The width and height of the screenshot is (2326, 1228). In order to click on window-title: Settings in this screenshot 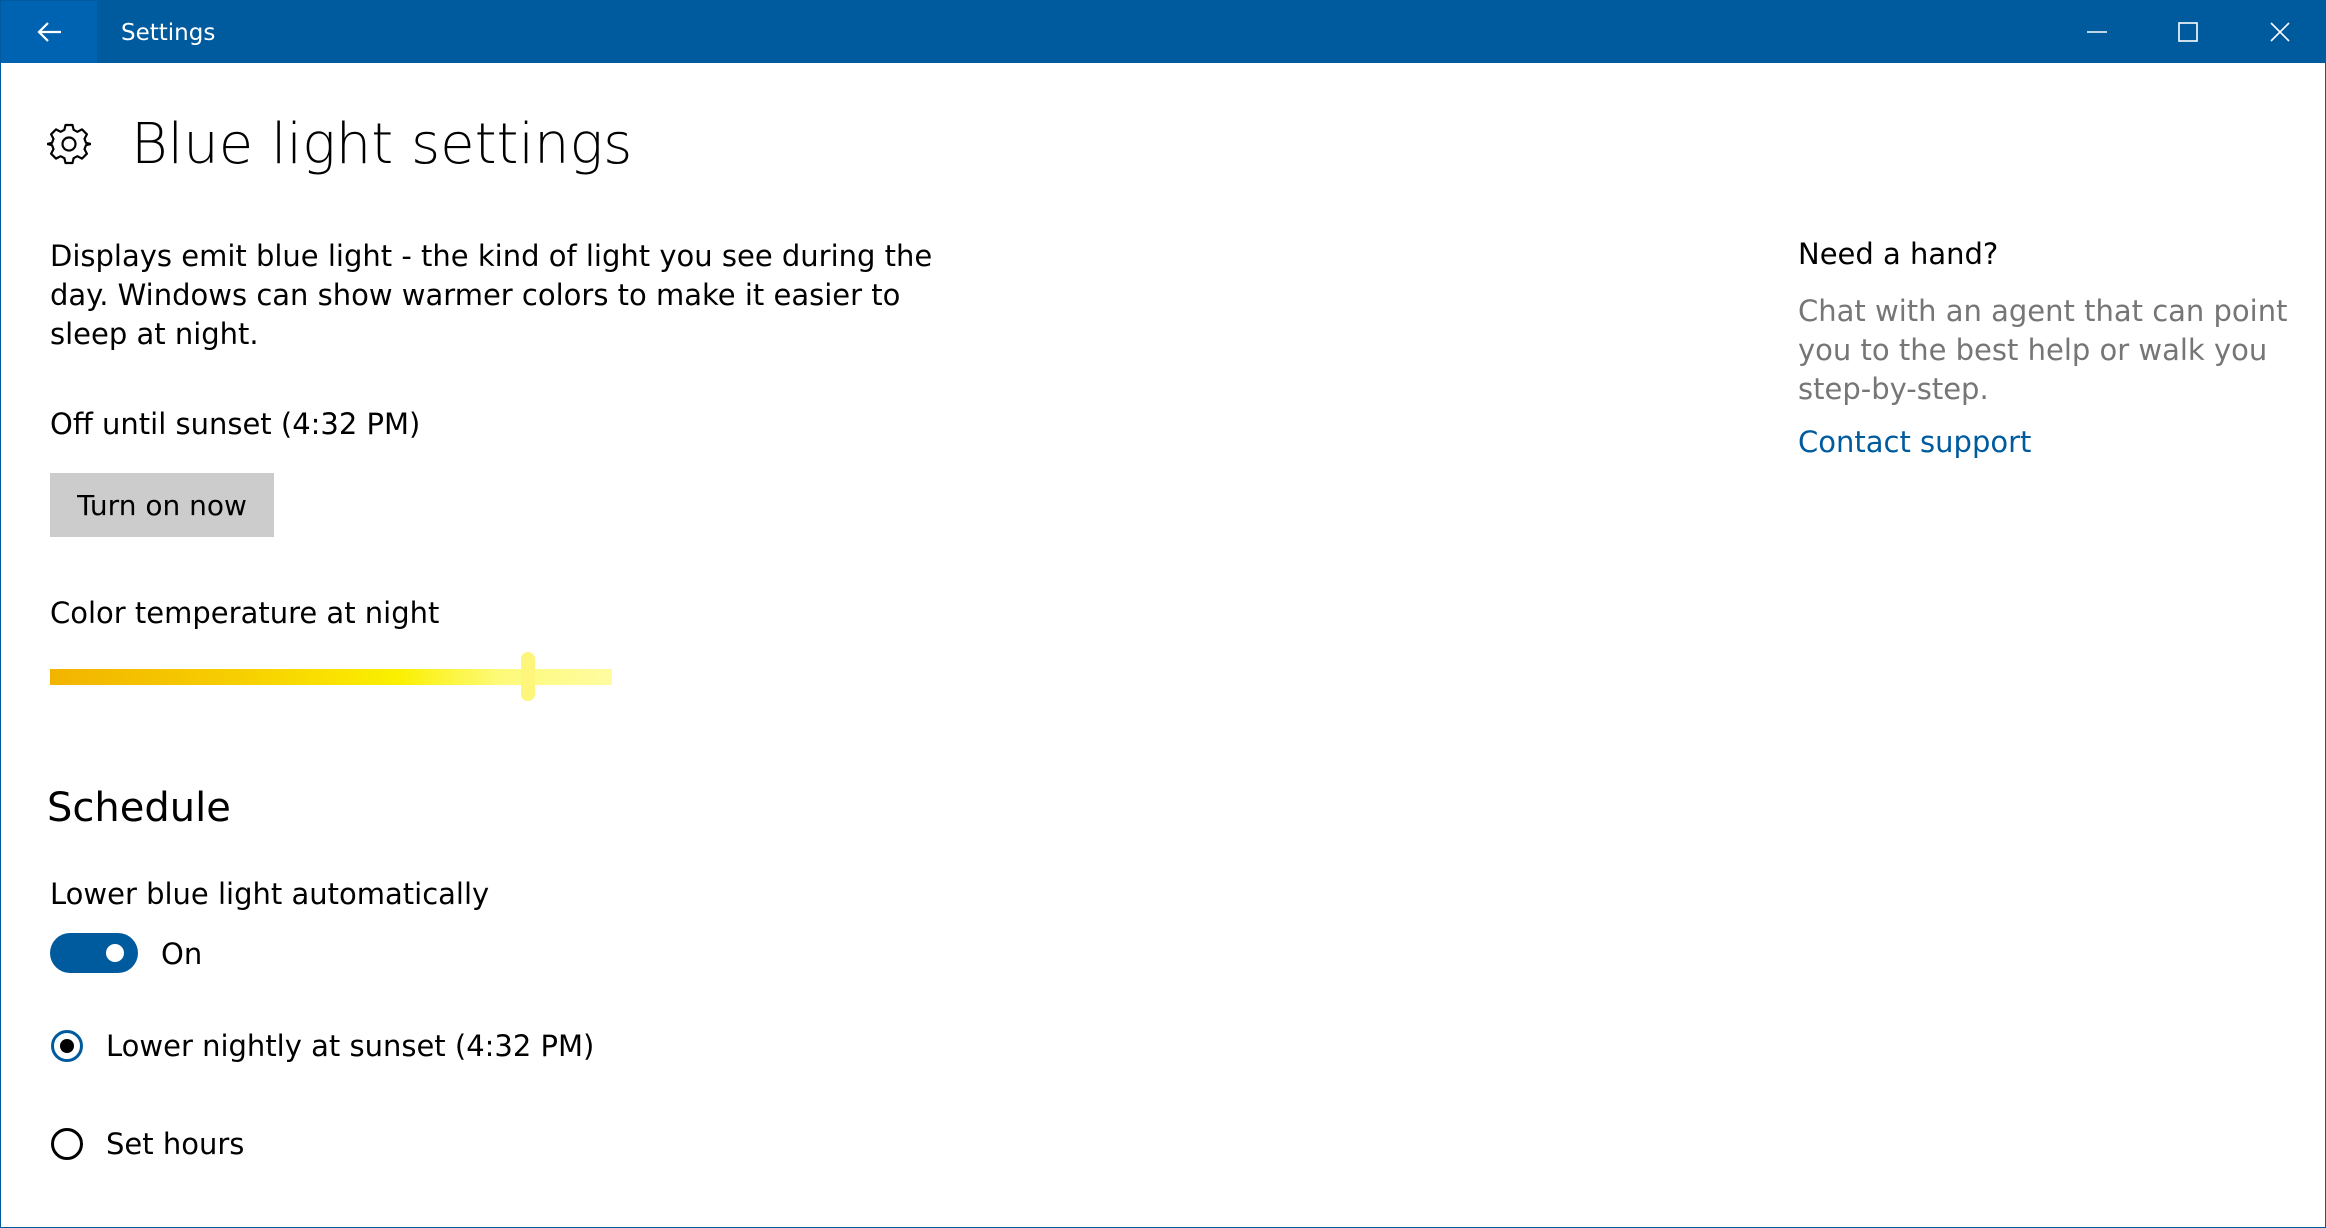, I will do `click(168, 33)`.